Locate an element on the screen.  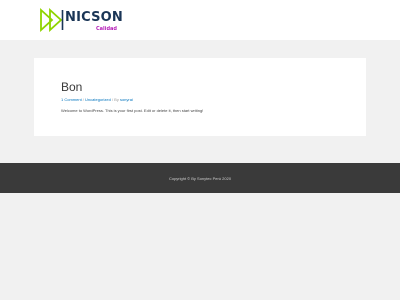
author-link: sonyrai is located at coordinates (126, 99).